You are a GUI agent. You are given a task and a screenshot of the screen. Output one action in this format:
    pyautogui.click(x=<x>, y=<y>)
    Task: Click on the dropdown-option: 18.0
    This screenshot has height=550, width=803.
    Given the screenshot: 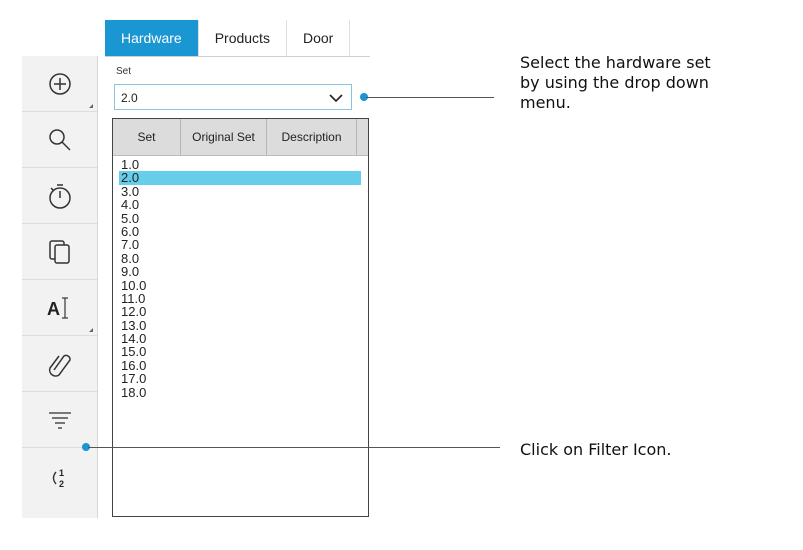 What is the action you would take?
    pyautogui.click(x=240, y=392)
    